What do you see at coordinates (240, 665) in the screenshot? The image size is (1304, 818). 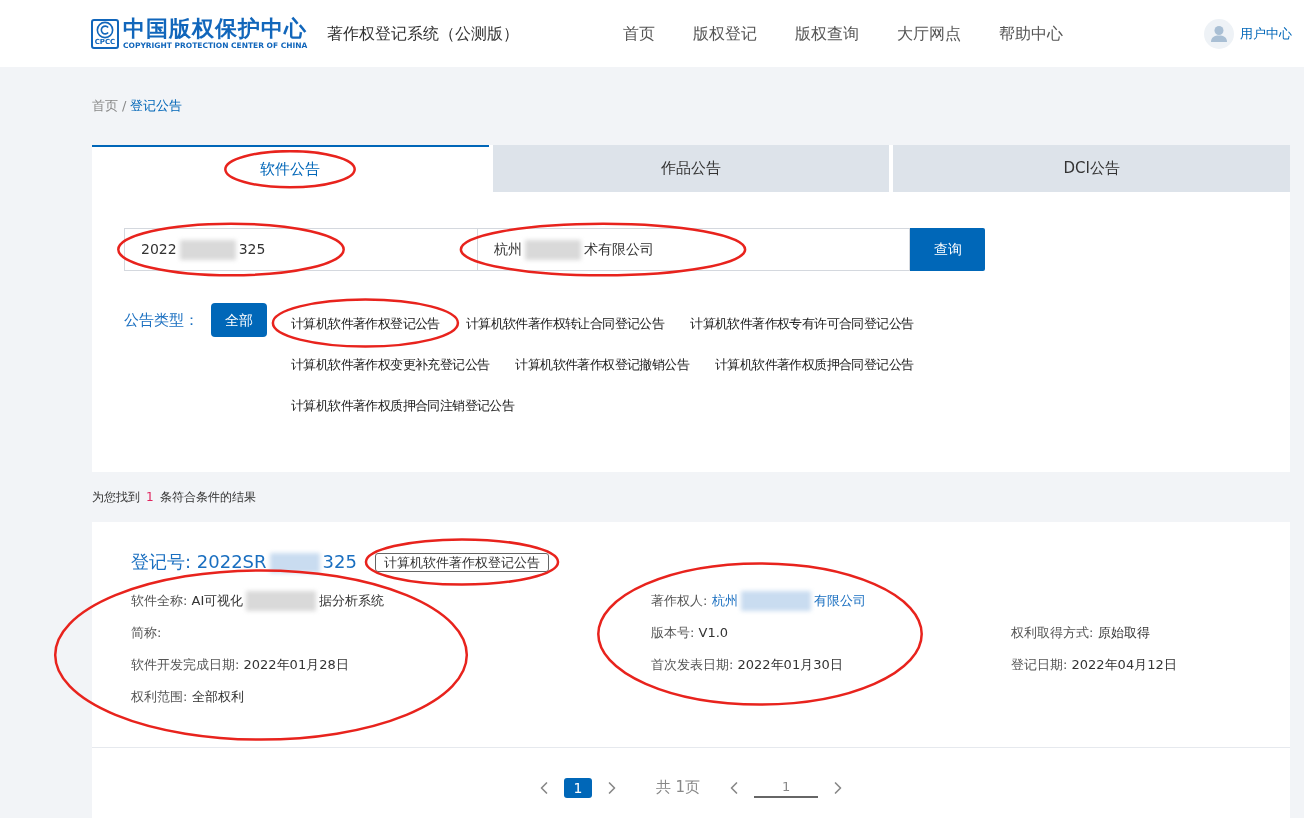 I see `info-field: 软件开发完成日期: 2022年01月28日` at bounding box center [240, 665].